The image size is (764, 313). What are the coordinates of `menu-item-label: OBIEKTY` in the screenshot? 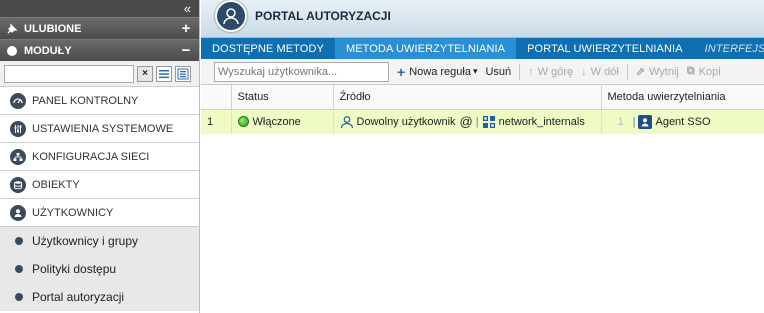 It's located at (56, 184).